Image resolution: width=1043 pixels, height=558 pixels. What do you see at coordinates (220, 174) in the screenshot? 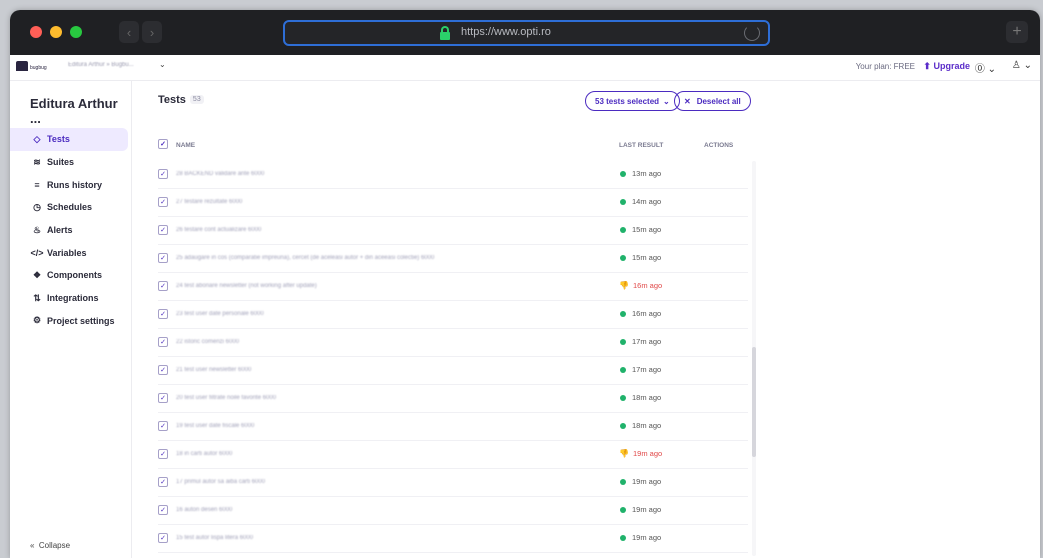
I see `test-name: 28 BACKEND validare ante 6000` at bounding box center [220, 174].